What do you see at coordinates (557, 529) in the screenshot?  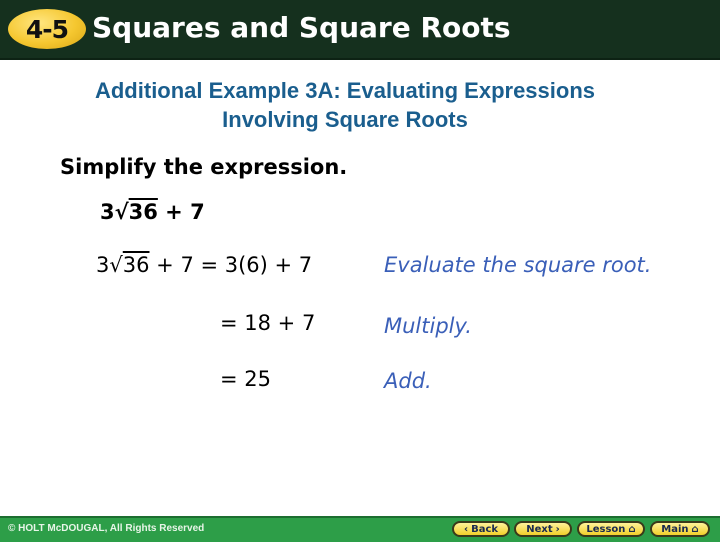 I see `chevron-right-icon: ›` at bounding box center [557, 529].